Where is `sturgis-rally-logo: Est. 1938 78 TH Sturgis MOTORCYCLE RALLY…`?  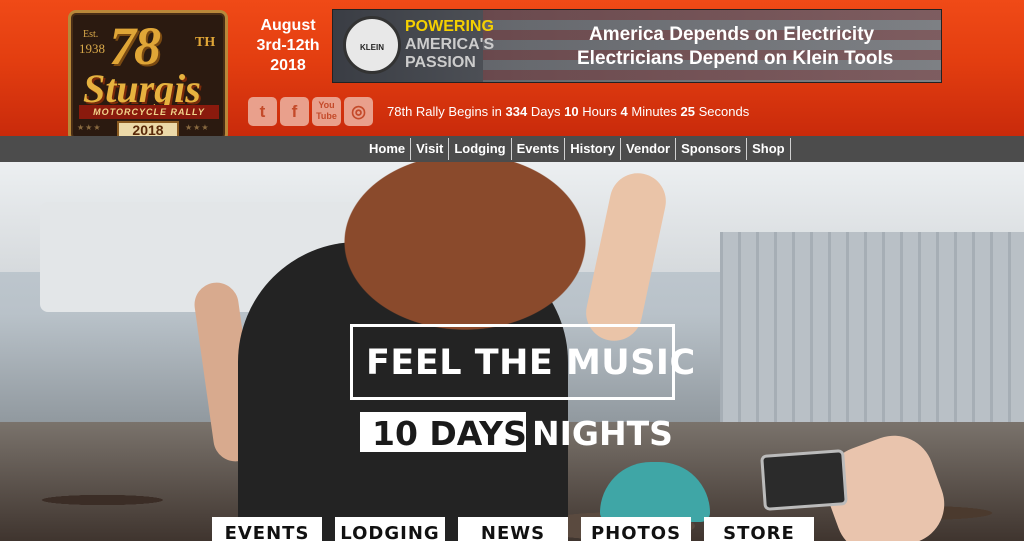 sturgis-rally-logo: Est. 1938 78 TH Sturgis MOTORCYCLE RALLY… is located at coordinates (148, 76).